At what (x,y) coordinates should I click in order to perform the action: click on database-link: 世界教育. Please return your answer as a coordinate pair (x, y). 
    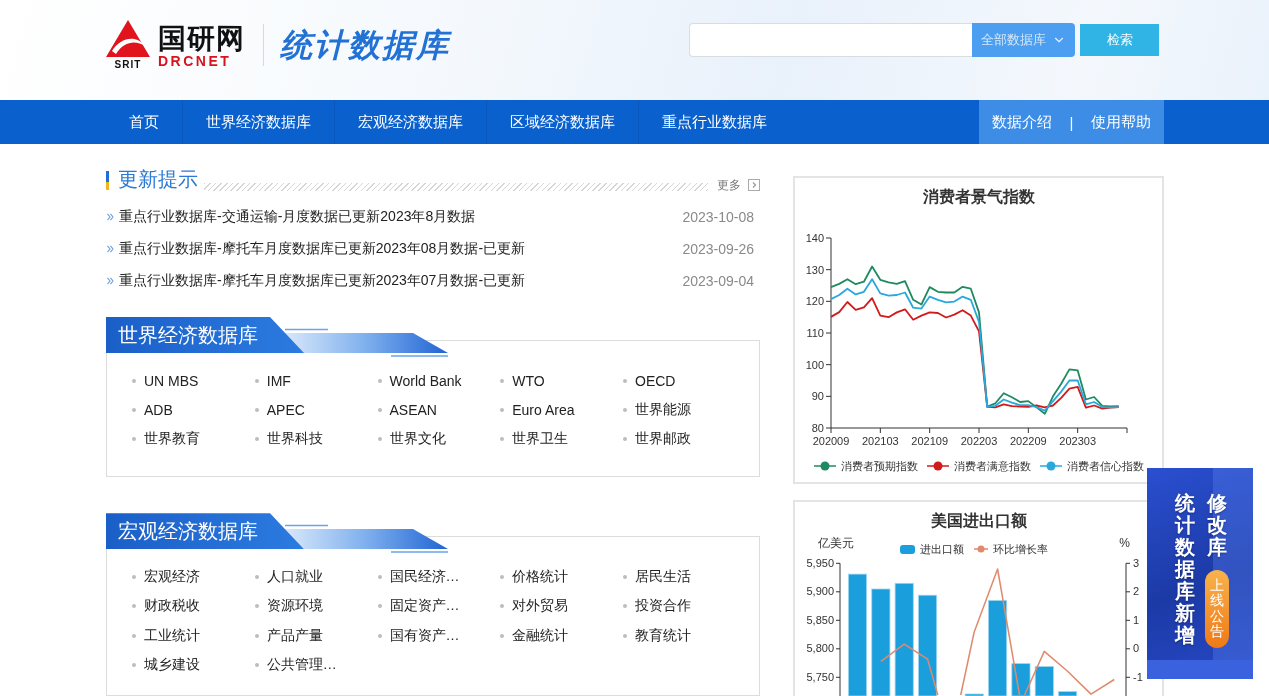
    Looking at the image, I should click on (172, 439).